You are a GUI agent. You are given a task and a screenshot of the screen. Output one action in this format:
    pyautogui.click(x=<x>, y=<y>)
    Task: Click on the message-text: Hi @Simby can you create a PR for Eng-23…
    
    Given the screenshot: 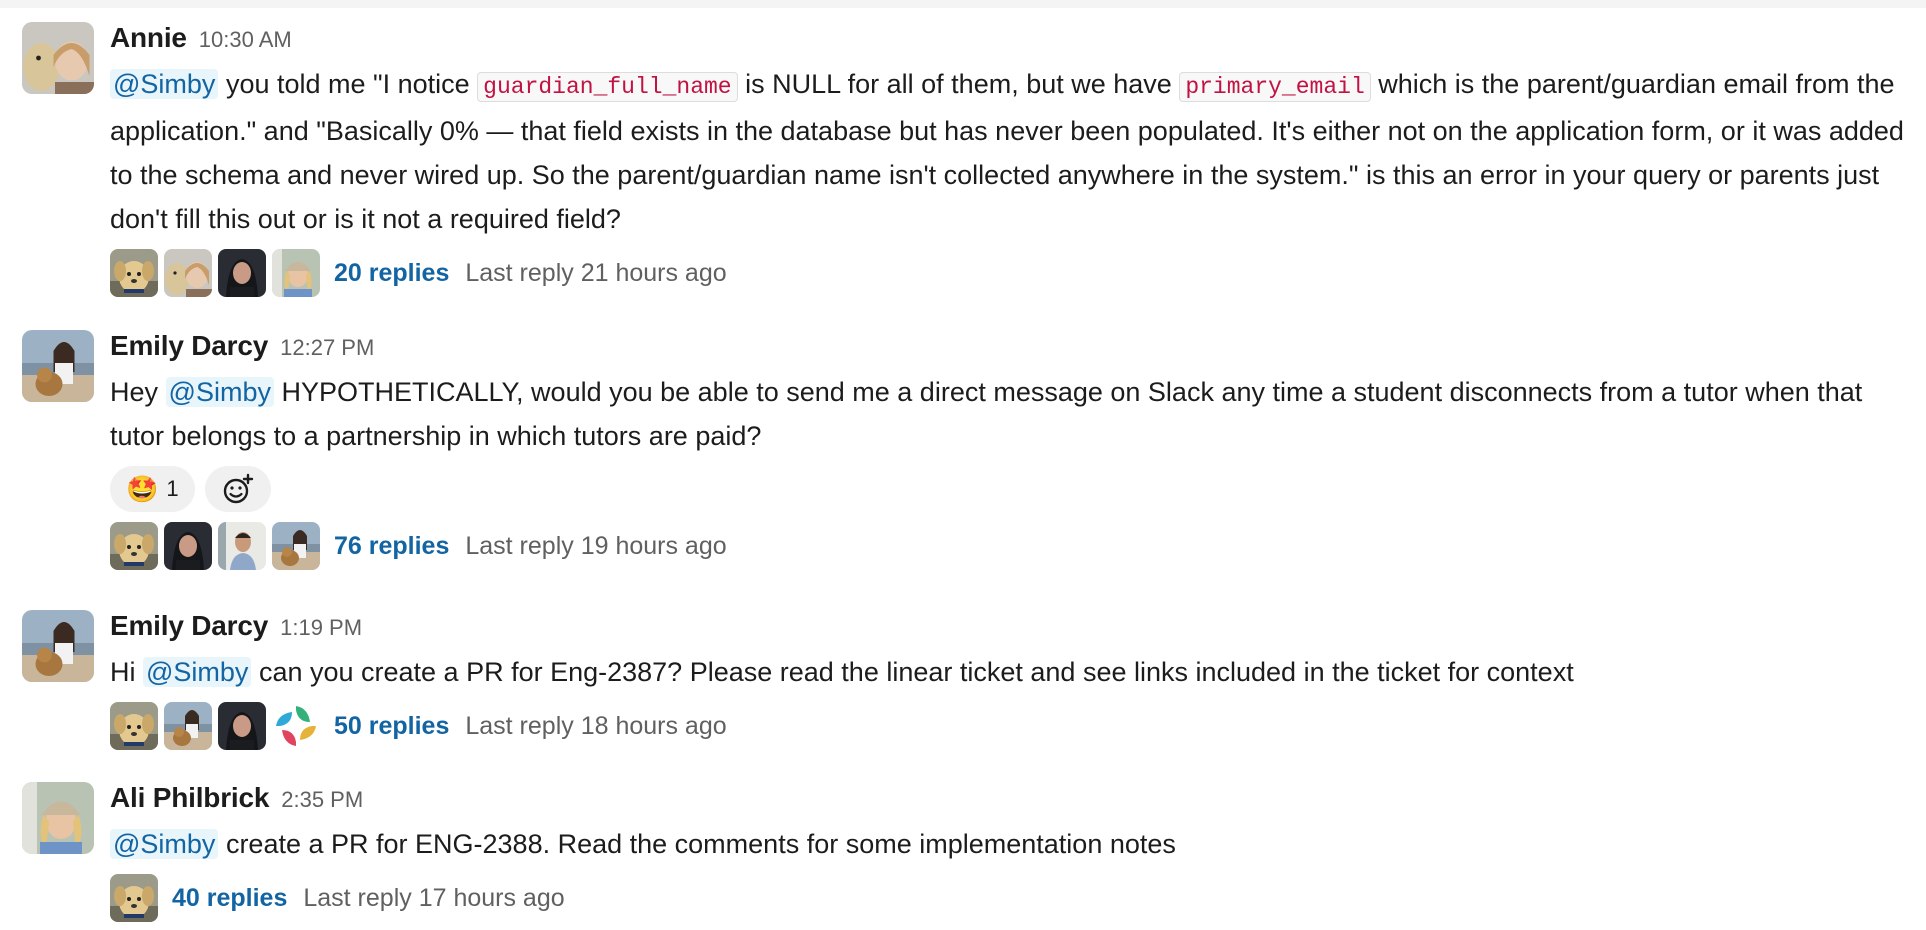 What is the action you would take?
    pyautogui.click(x=1013, y=672)
    